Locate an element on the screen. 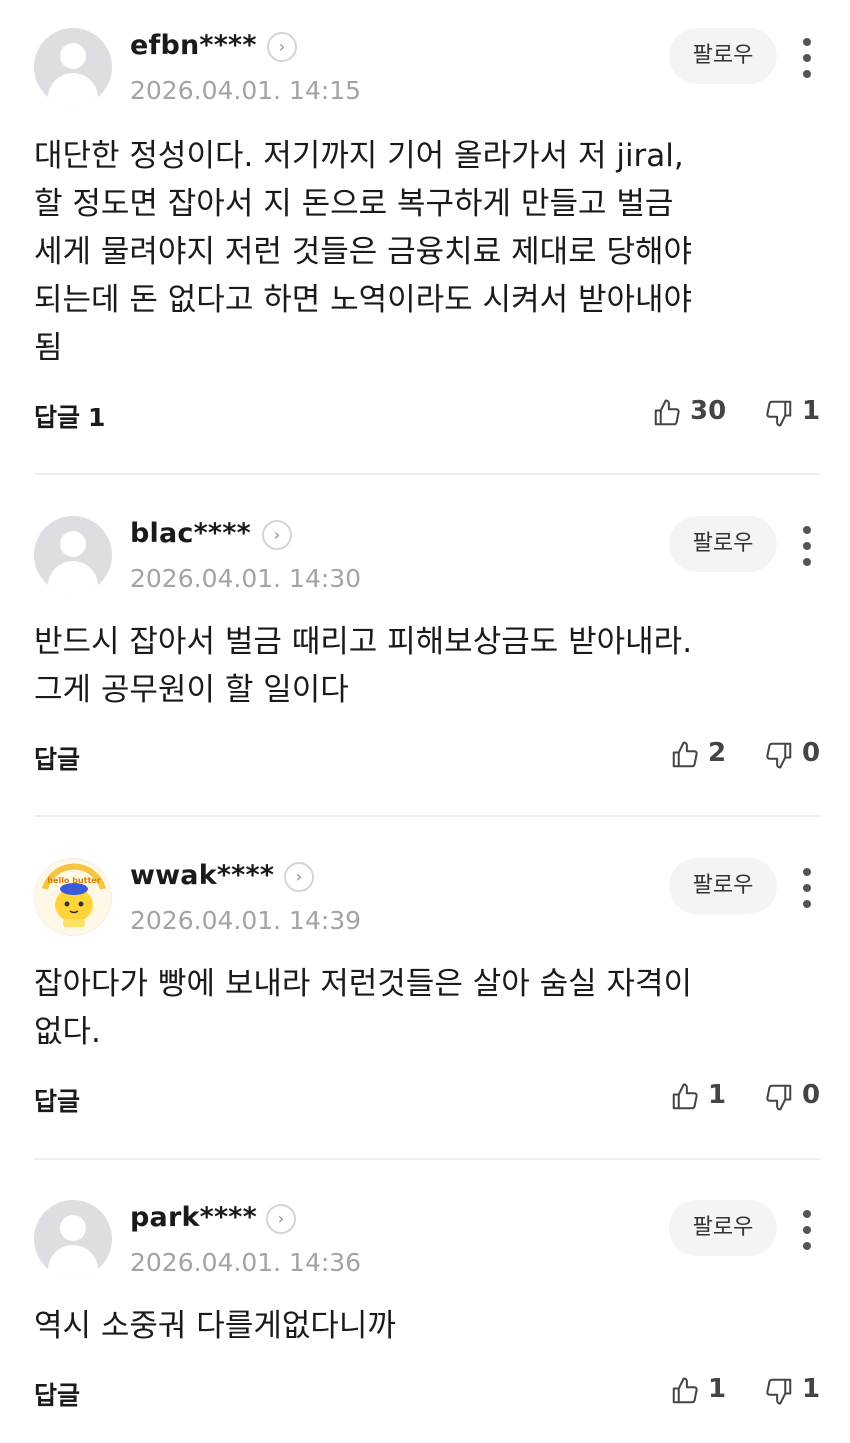  comment-text: 잡아다가 빵에 보내라 저런것들은 살아 숨실 자격이 없다. is located at coordinates (363, 1008).